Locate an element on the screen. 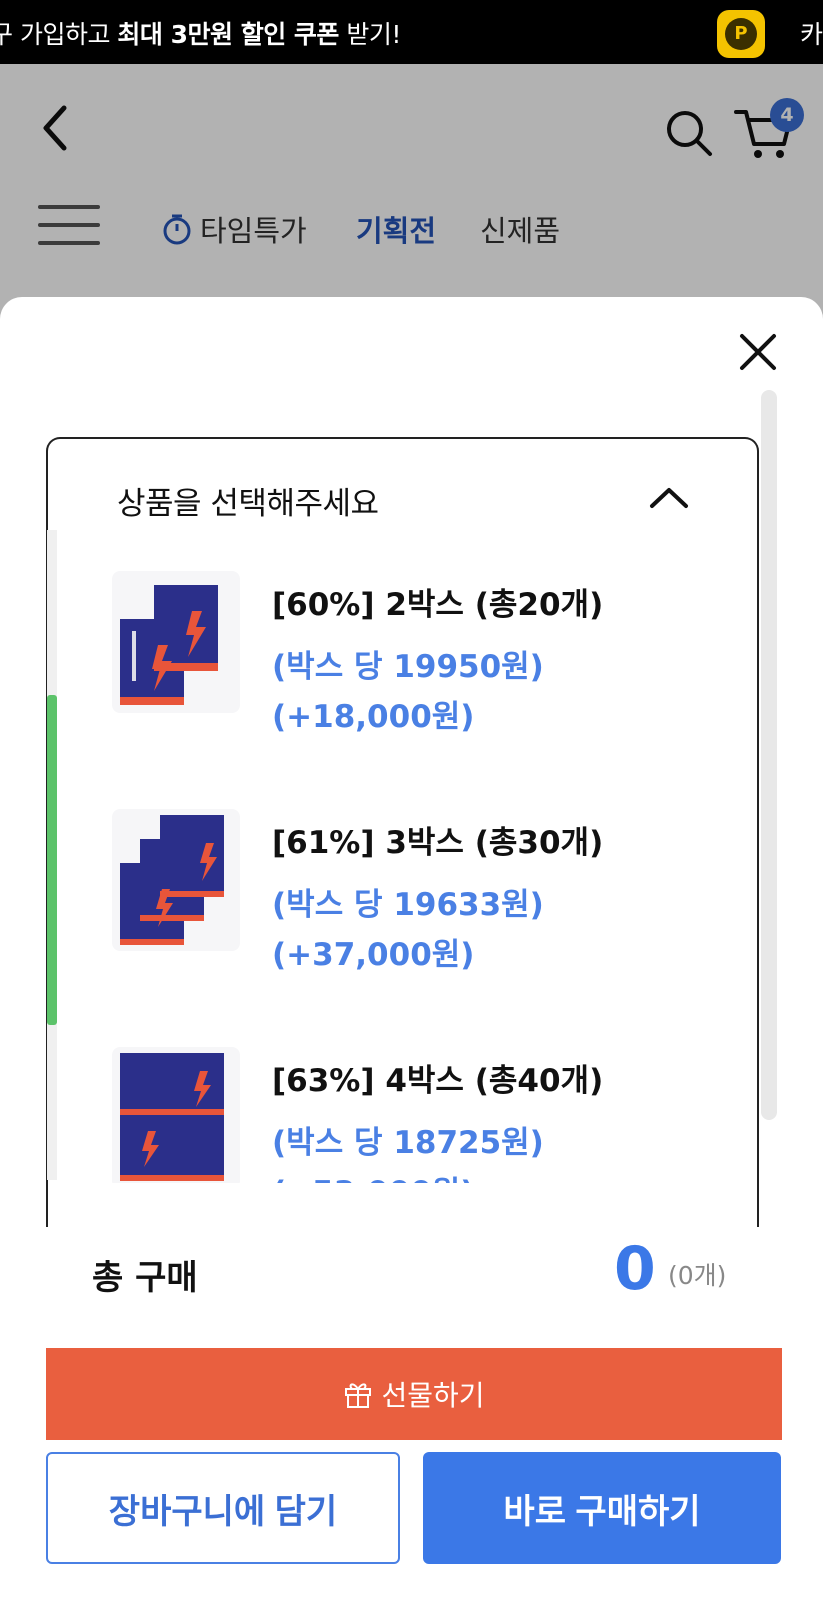 The image size is (823, 1600). point-badge-icon: P is located at coordinates (741, 34).